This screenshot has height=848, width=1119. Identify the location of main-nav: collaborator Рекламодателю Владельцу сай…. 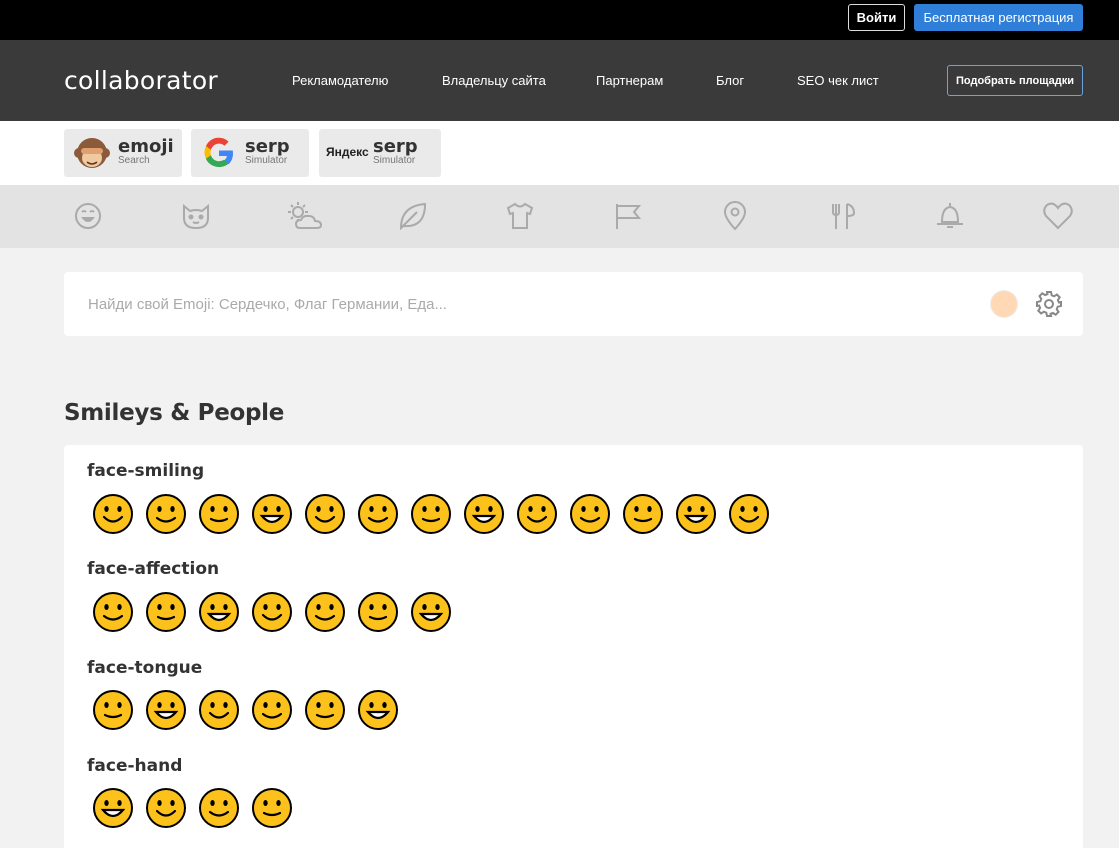
(559, 80).